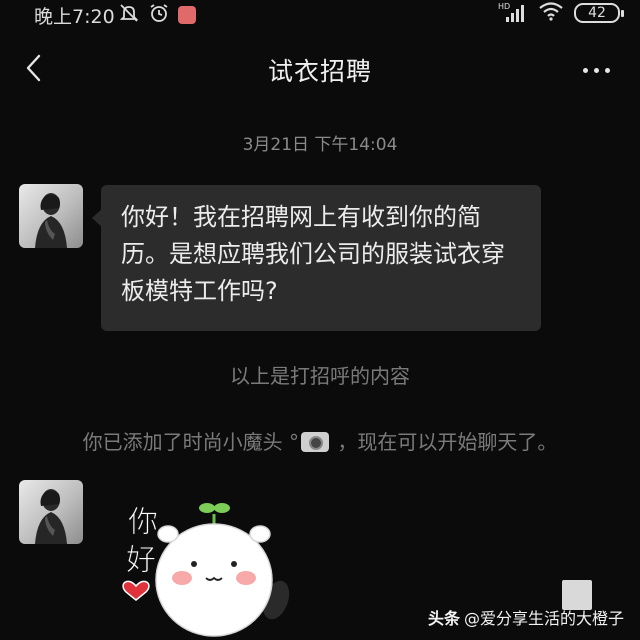 The image size is (640, 640). What do you see at coordinates (313, 254) in the screenshot?
I see `message-text: 你好！我在招聘网上有收到你的简历。是想应聘我们公司的服装试衣穿板模特工作吗?` at bounding box center [313, 254].